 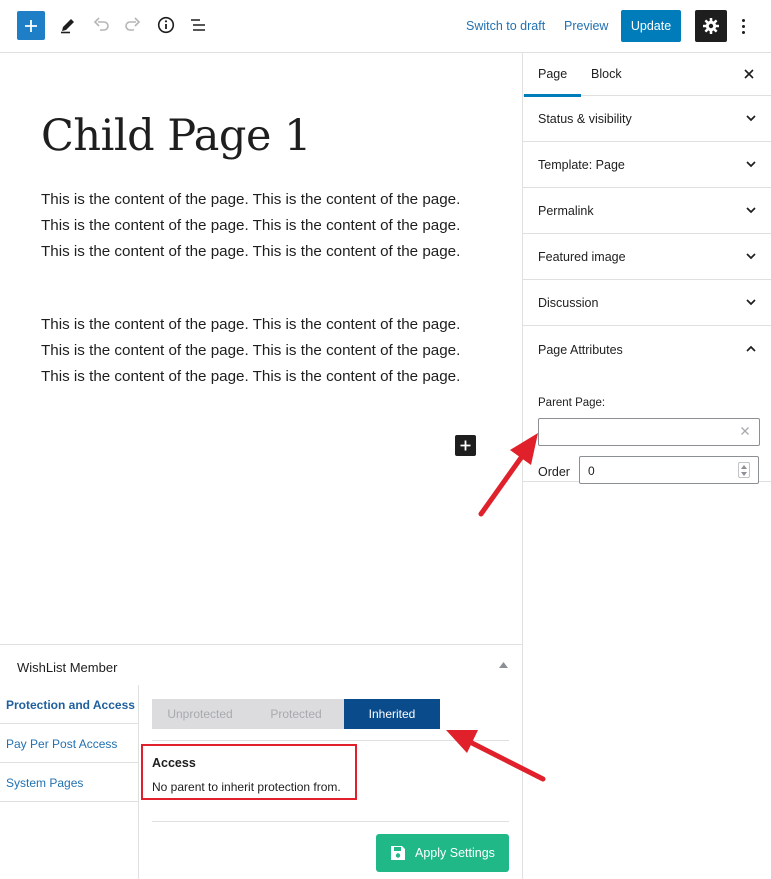 I want to click on order-value: 0, so click(x=591, y=471).